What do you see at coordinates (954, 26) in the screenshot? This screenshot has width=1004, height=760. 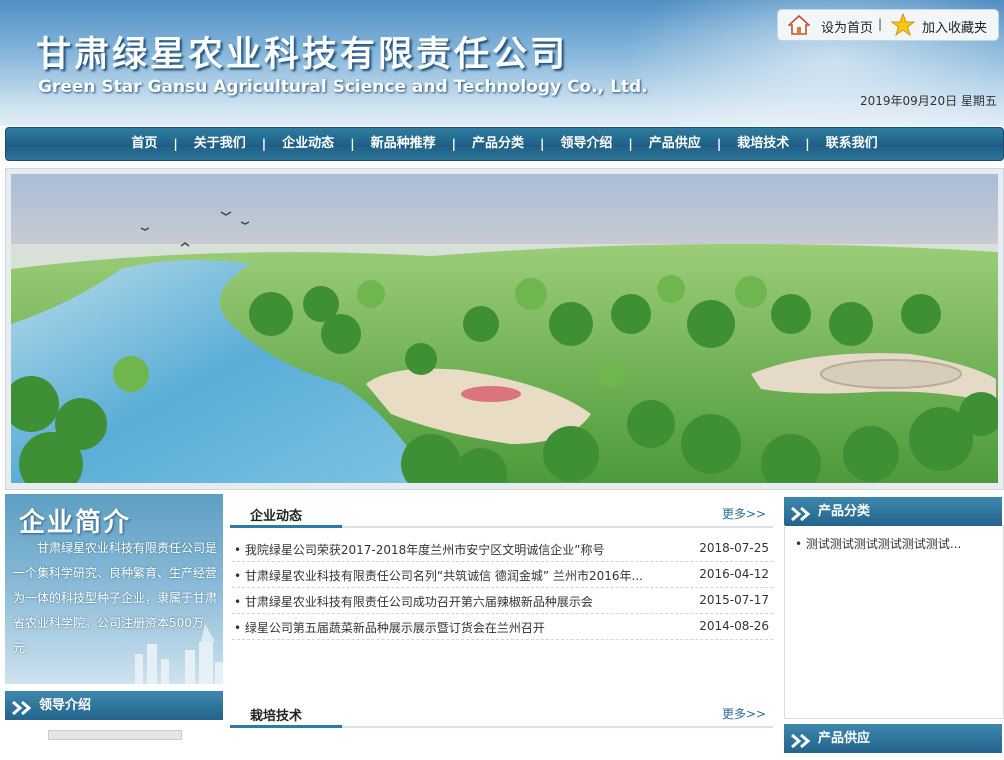 I see `add-favorite-link: 加入收藏夹` at bounding box center [954, 26].